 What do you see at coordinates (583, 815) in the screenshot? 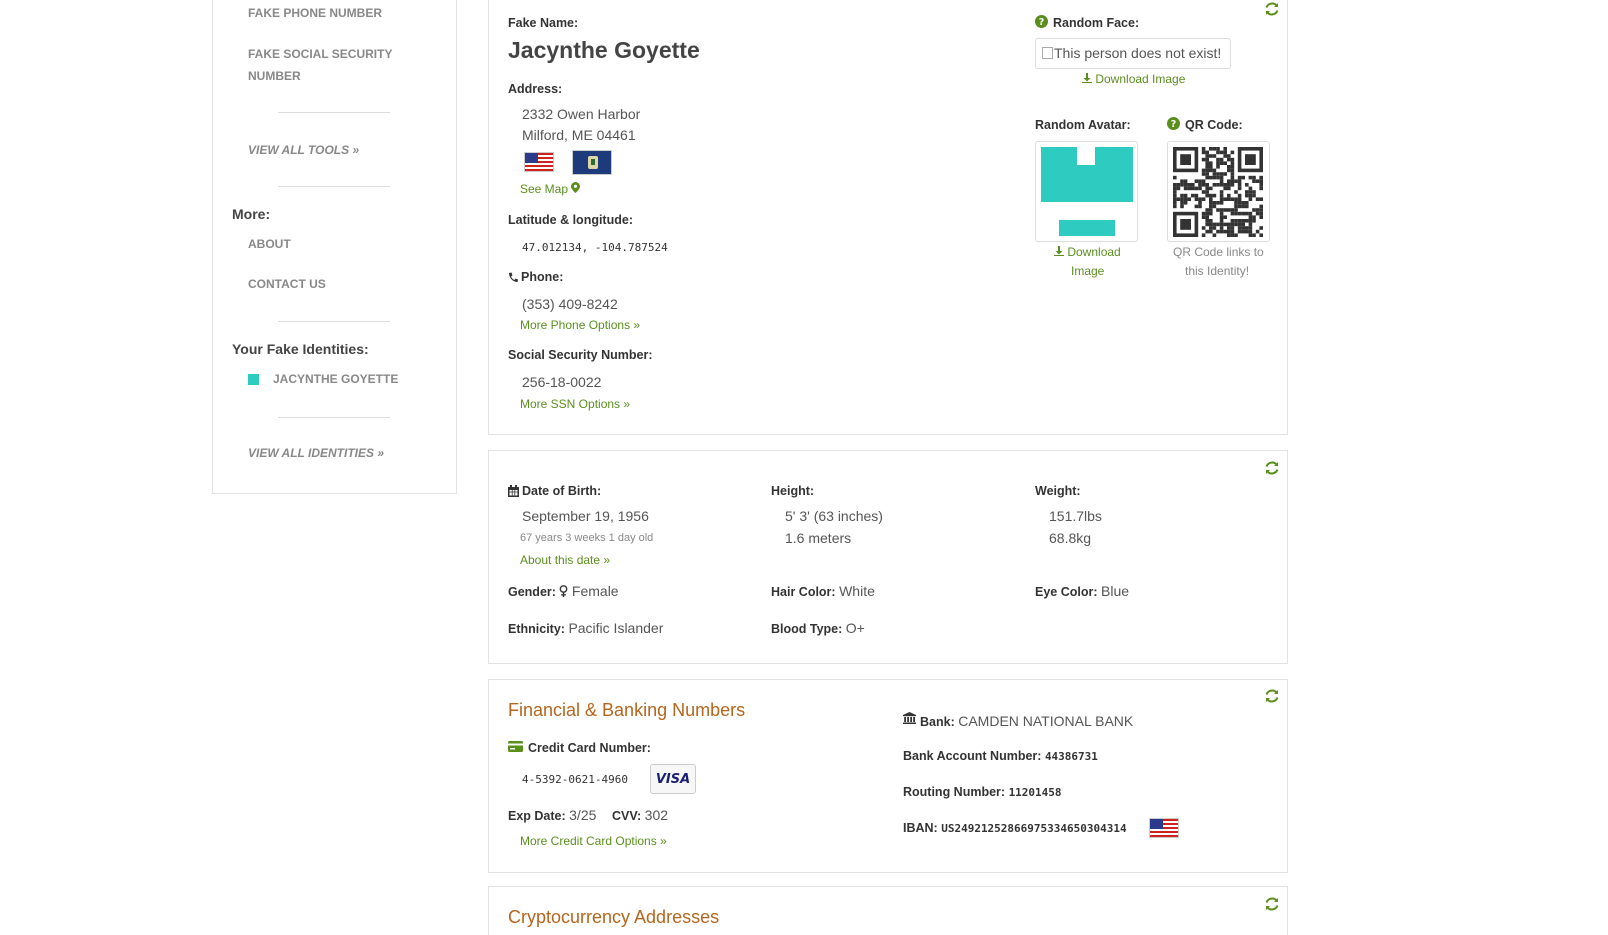
I see `exp-value: 3/25` at bounding box center [583, 815].